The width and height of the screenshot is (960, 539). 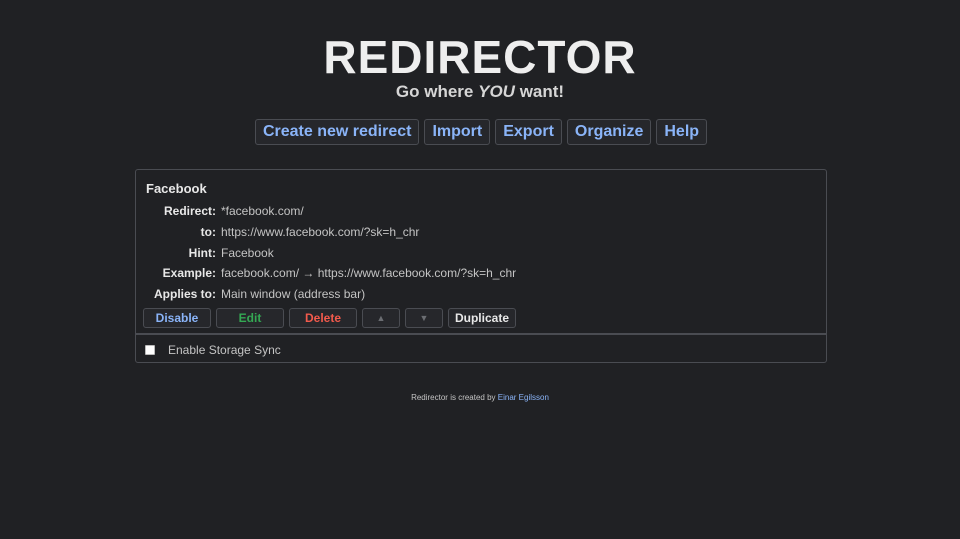 What do you see at coordinates (208, 232) in the screenshot?
I see `redirect-target-label: to:` at bounding box center [208, 232].